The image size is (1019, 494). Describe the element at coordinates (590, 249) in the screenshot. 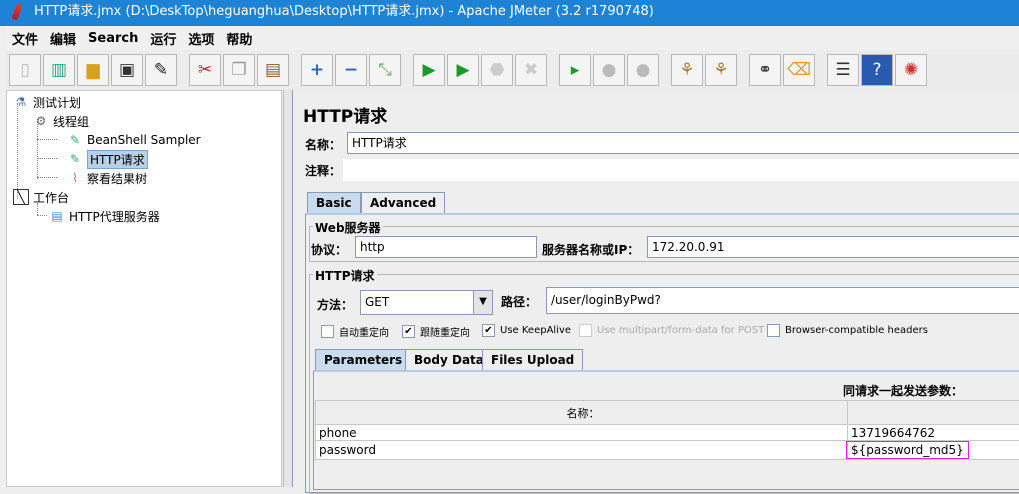

I see `server-label: 服务器名称或IP：` at that location.